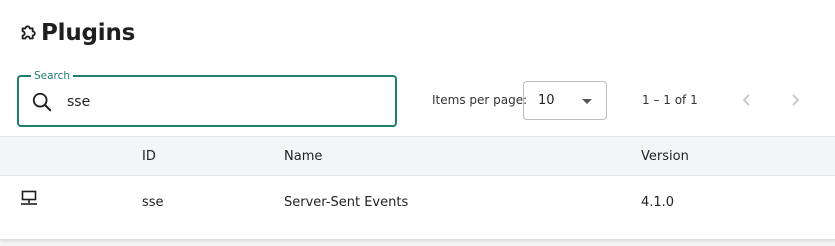 Image resolution: width=835 pixels, height=246 pixels. Describe the element at coordinates (52, 76) in the screenshot. I see `search-label: Search` at that location.